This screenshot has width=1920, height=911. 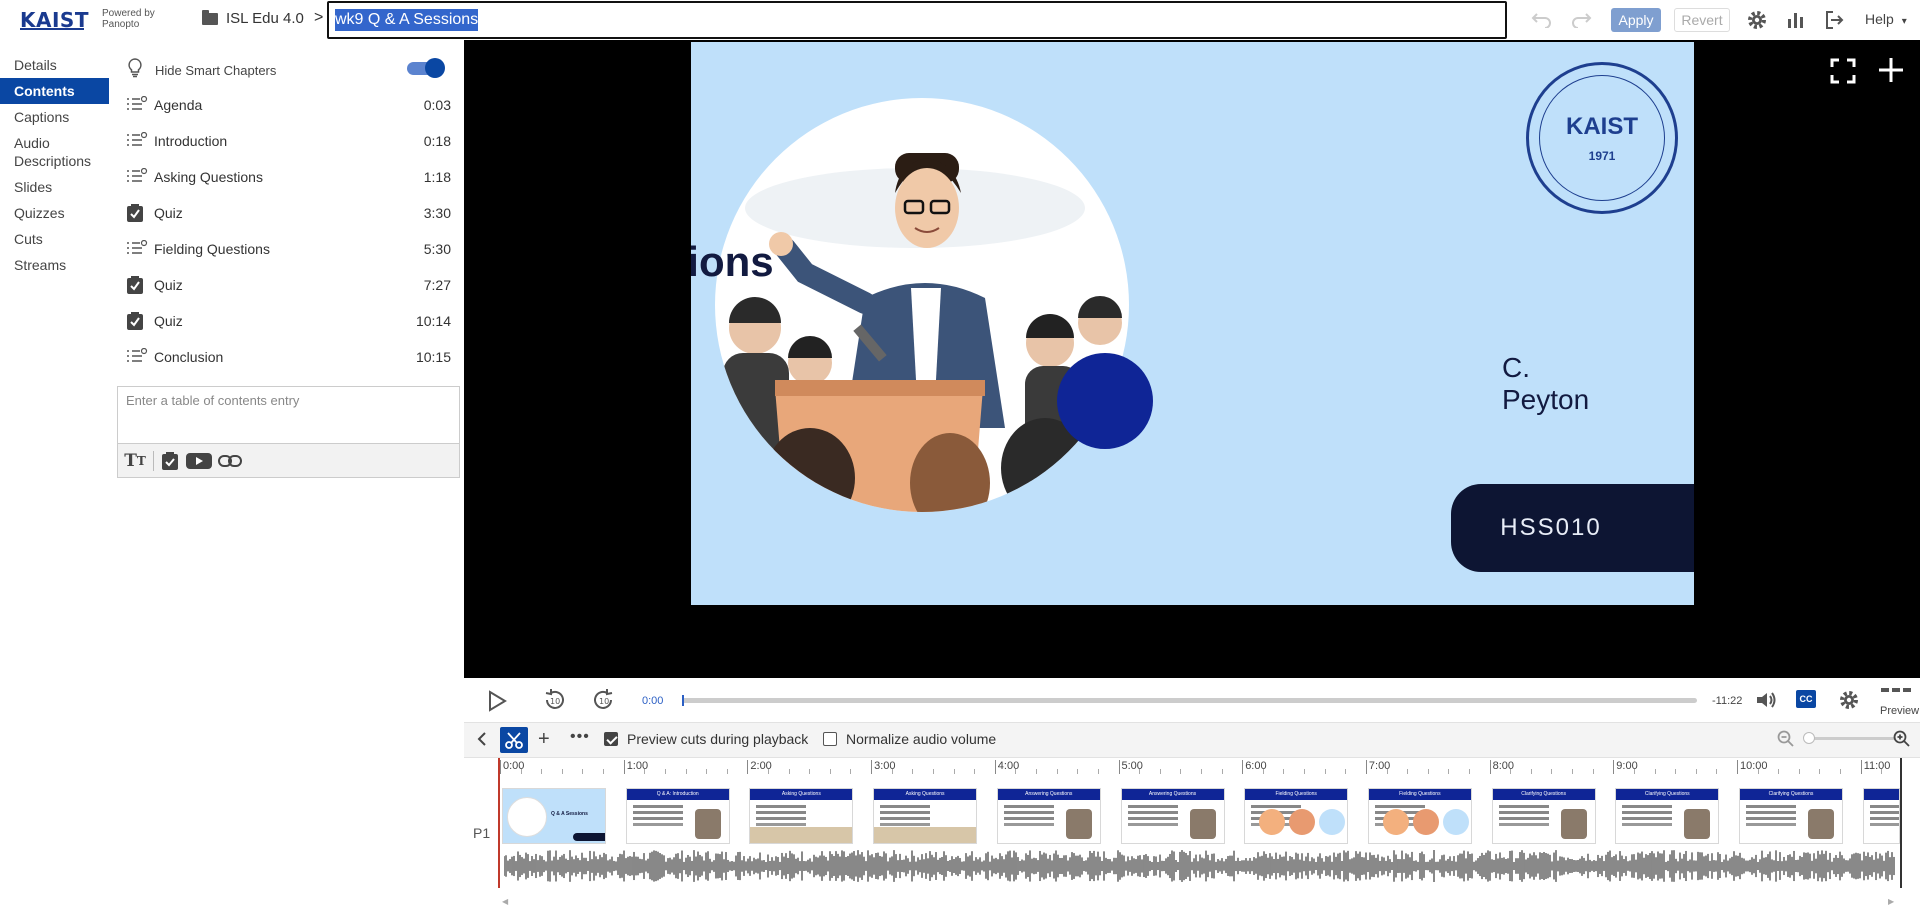 I want to click on progress-head, so click(x=683, y=700).